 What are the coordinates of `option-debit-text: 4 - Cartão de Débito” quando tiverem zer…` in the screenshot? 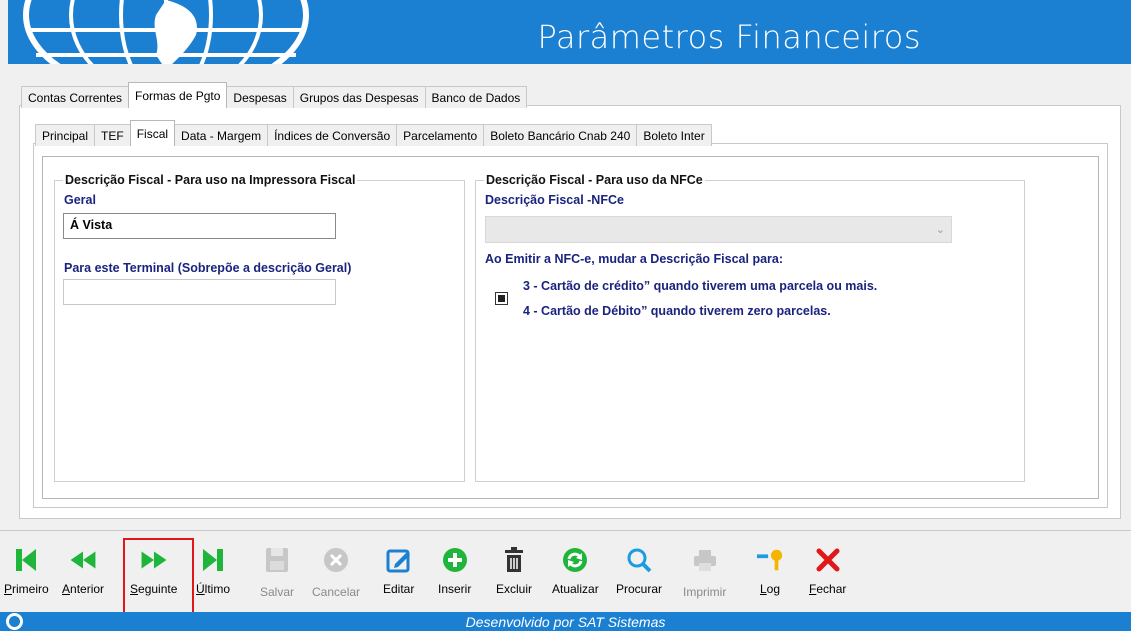 It's located at (677, 311).